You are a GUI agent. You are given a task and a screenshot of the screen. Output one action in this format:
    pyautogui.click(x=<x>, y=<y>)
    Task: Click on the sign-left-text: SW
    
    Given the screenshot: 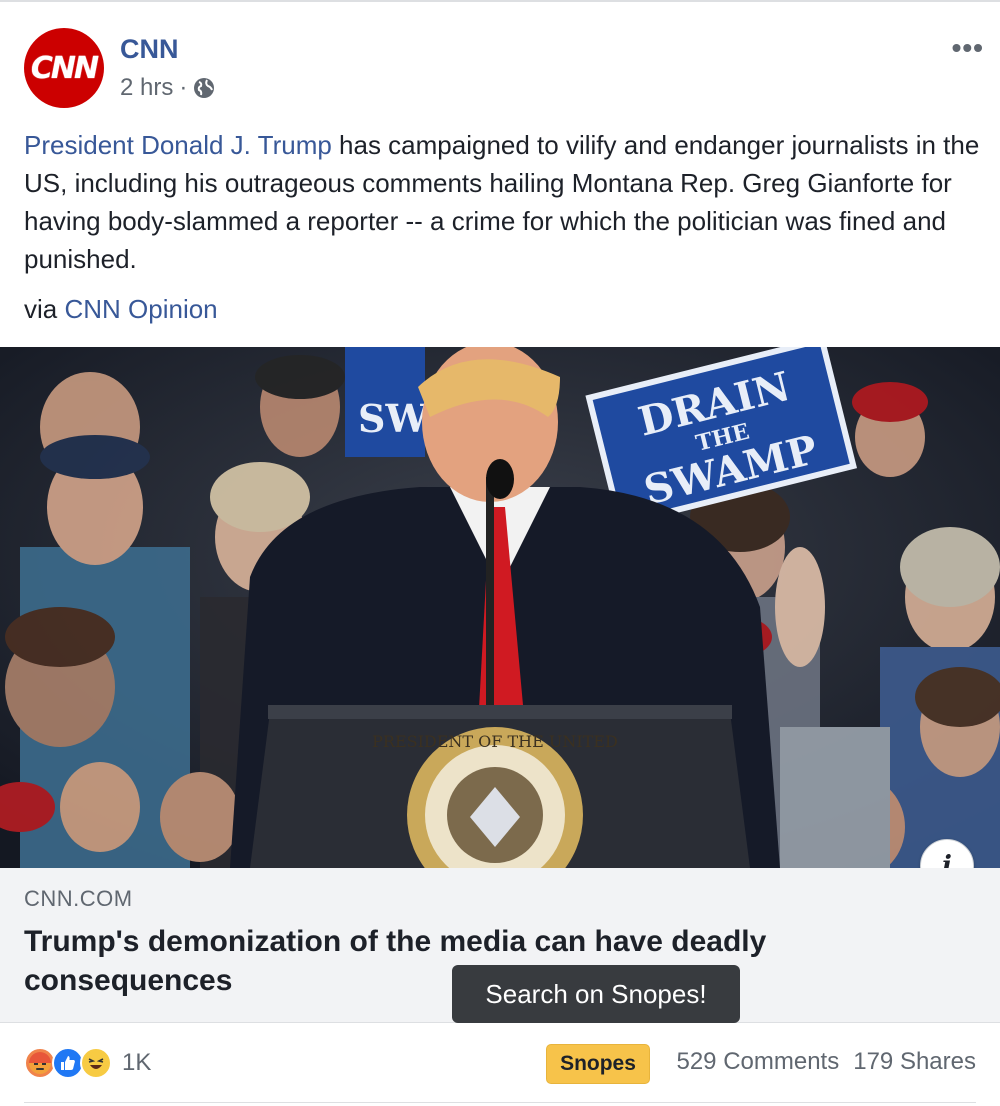 What is the action you would take?
    pyautogui.click(x=393, y=418)
    